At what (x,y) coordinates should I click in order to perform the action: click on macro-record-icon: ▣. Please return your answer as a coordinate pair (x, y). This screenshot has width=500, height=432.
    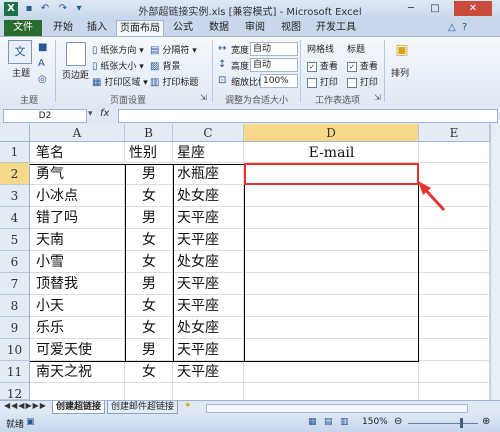
    Looking at the image, I should click on (30, 422).